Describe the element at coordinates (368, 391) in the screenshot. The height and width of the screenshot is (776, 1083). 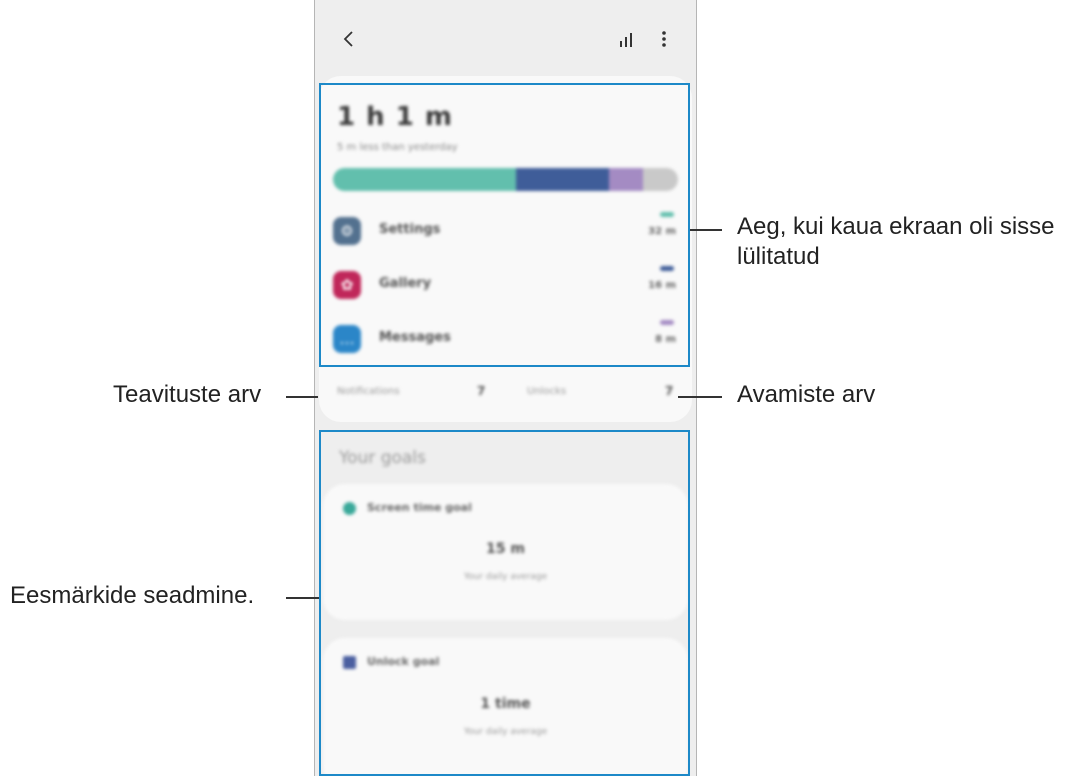
I see `notifications-label: Notifications` at that location.